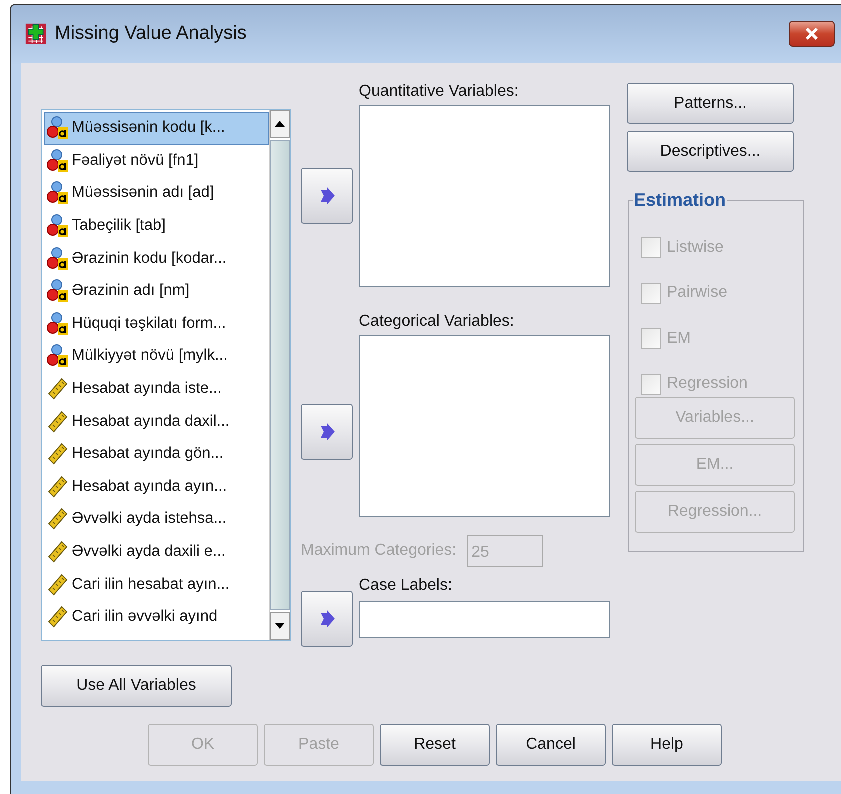  What do you see at coordinates (484, 619) in the screenshot?
I see `case-labels-field` at bounding box center [484, 619].